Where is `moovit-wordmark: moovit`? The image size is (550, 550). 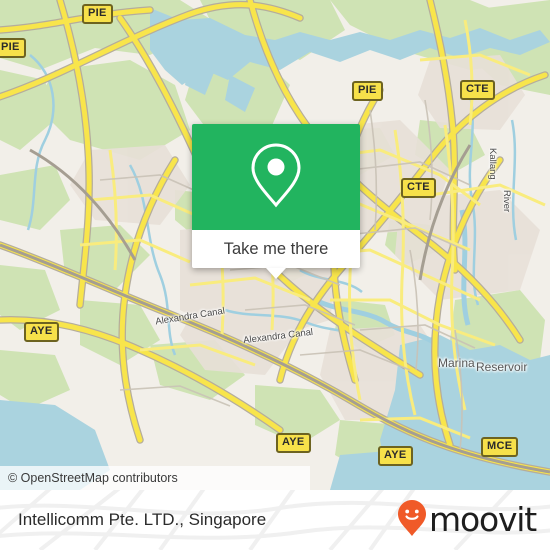
moovit-wordmark: moovit is located at coordinates (483, 519).